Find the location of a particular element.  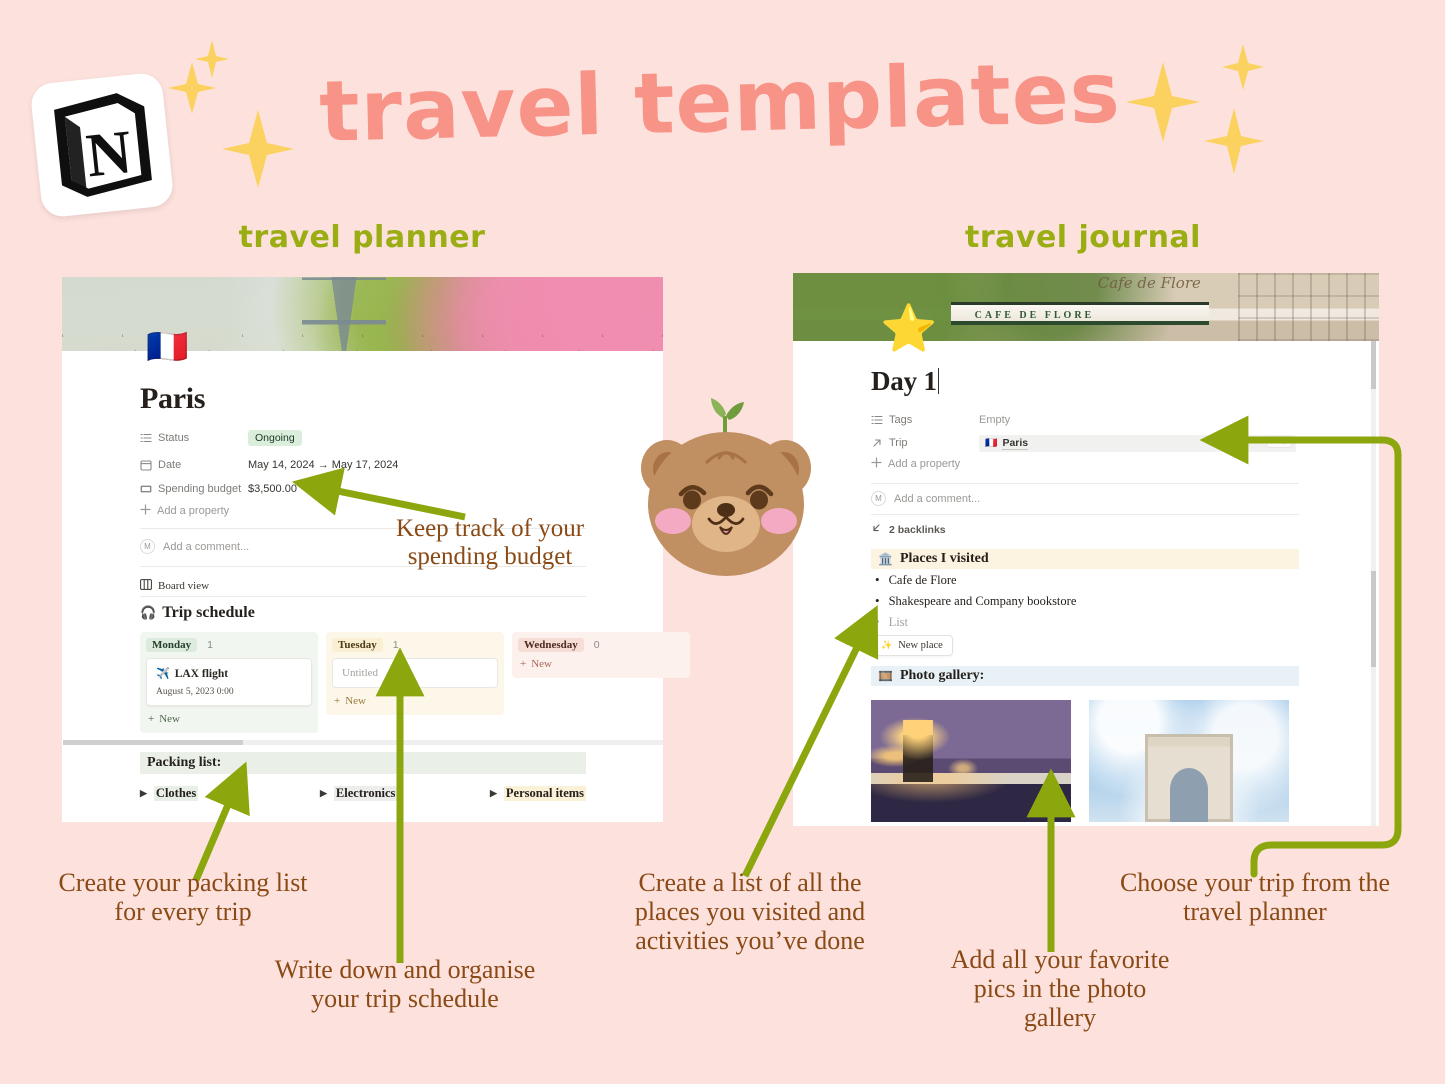

property-row-spending-budget: Spending budget $3,500.00 is located at coordinates (218, 489).